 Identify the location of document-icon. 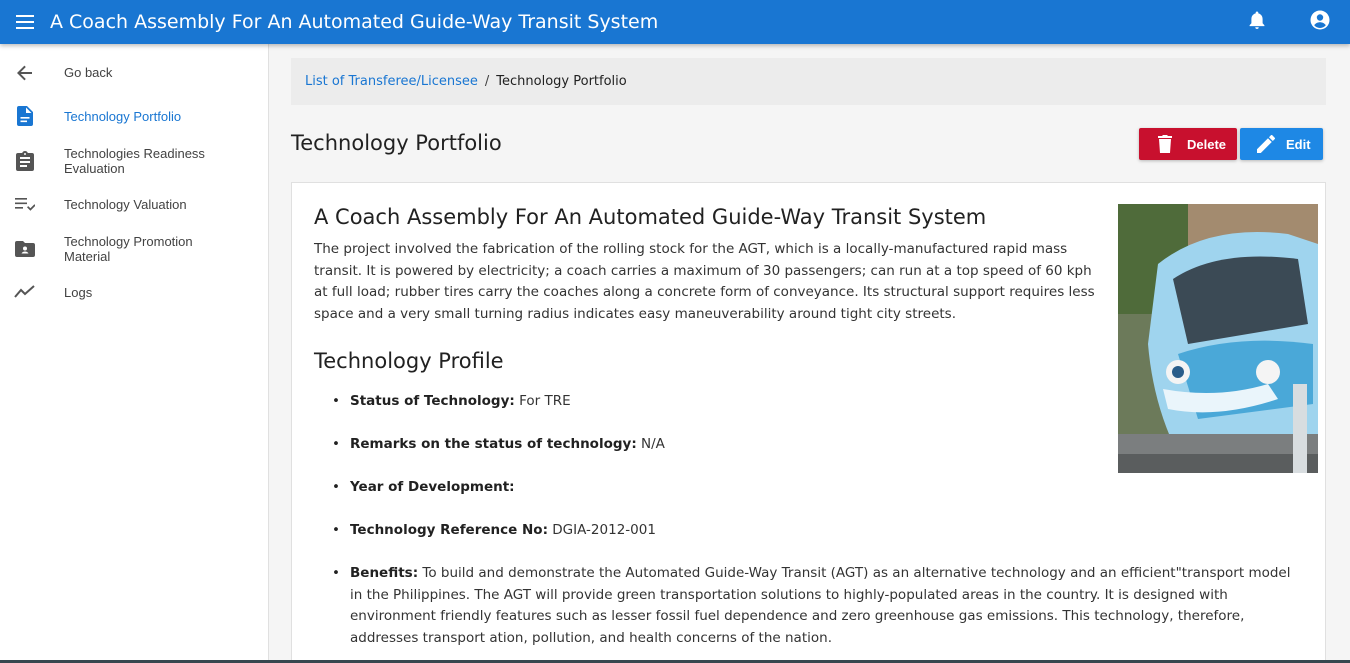
(25, 116).